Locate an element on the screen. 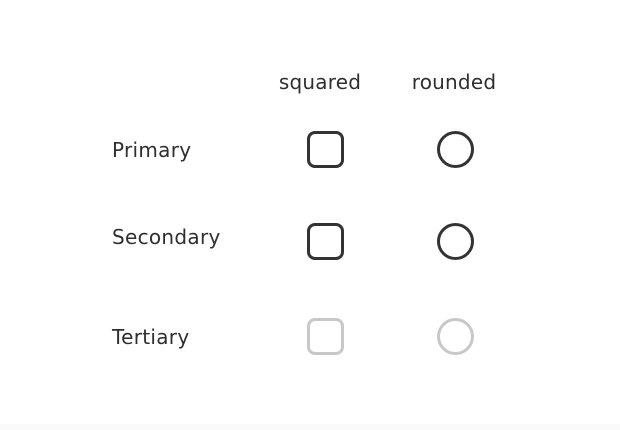  row-label-secondary: Secondary is located at coordinates (166, 237).